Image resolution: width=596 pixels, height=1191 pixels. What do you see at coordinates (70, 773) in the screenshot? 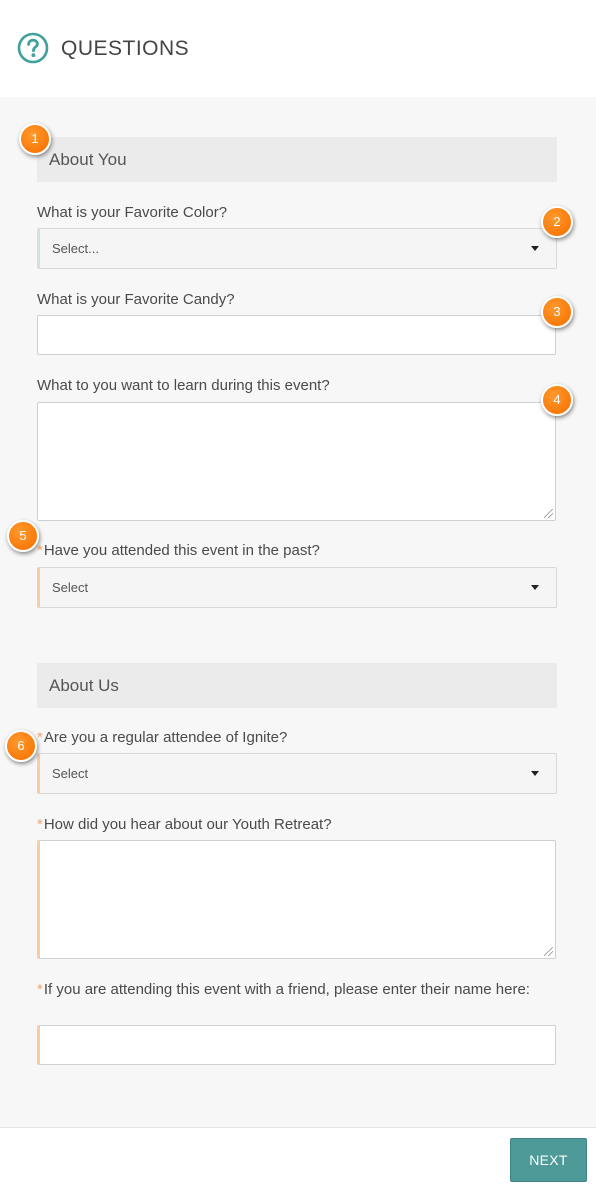
I see `regular-attendee-select-value: Select` at bounding box center [70, 773].